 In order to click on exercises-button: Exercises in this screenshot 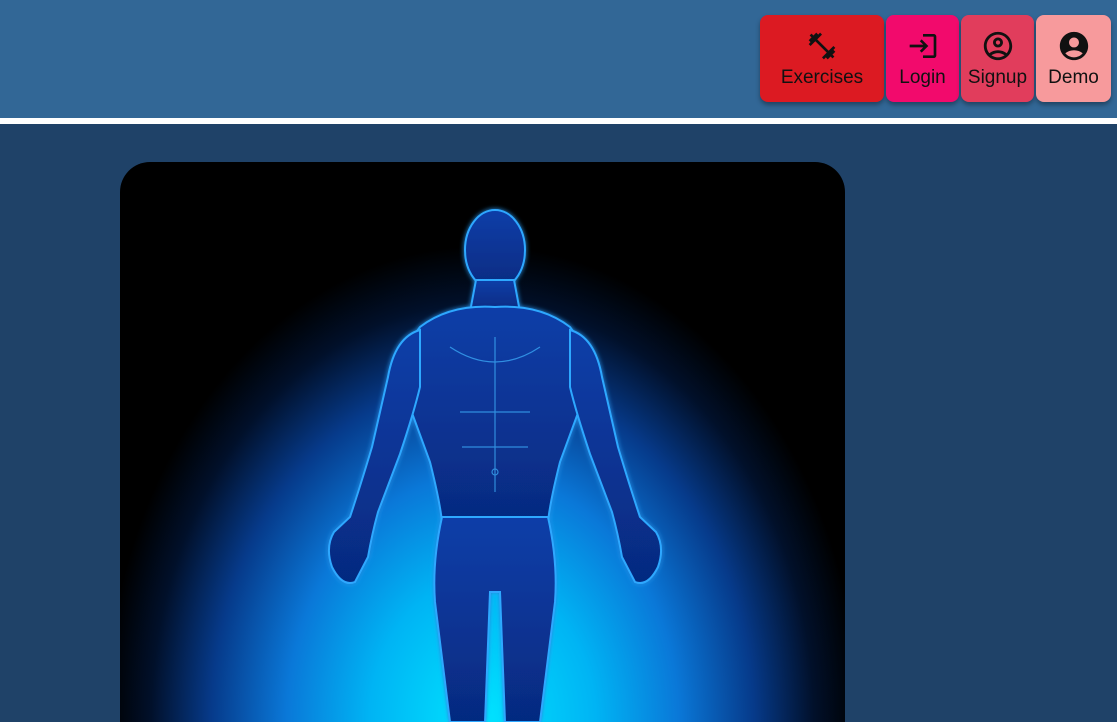, I will do `click(822, 58)`.